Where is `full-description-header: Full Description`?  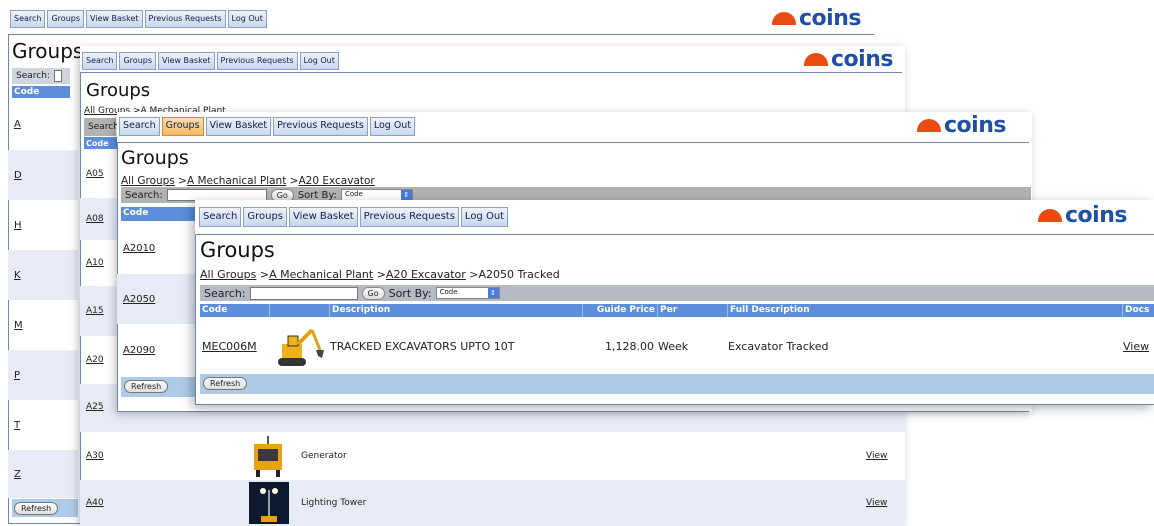 full-description-header: Full Description is located at coordinates (925, 310).